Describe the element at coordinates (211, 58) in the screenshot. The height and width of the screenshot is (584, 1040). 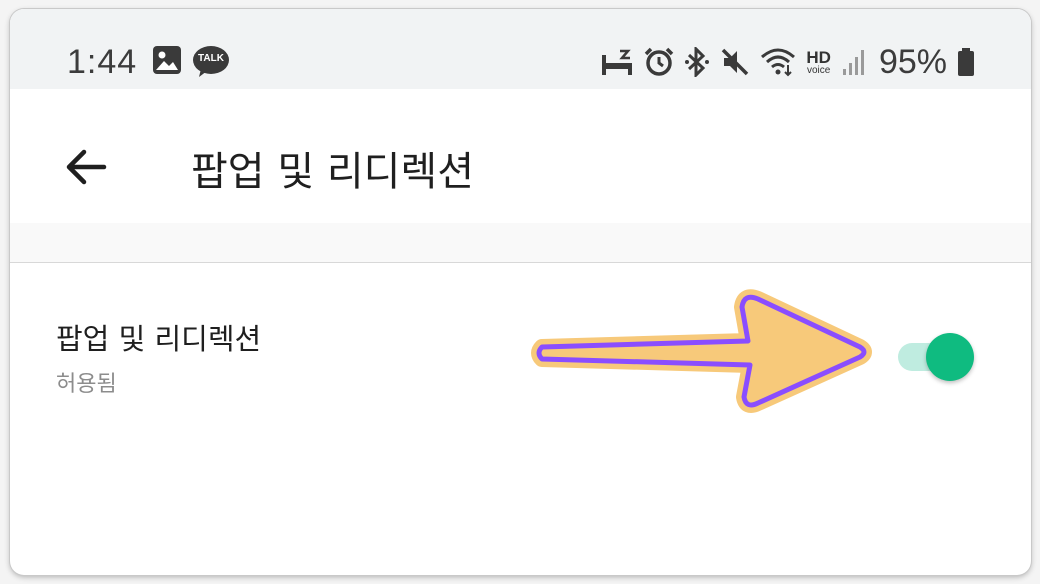
I see `talk-badge-text: TALK` at that location.